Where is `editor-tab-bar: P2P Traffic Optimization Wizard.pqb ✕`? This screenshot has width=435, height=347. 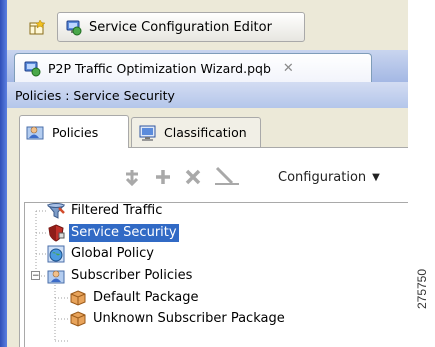
editor-tab-bar: P2P Traffic Optimization Wizard.pqb ✕ is located at coordinates (207, 66).